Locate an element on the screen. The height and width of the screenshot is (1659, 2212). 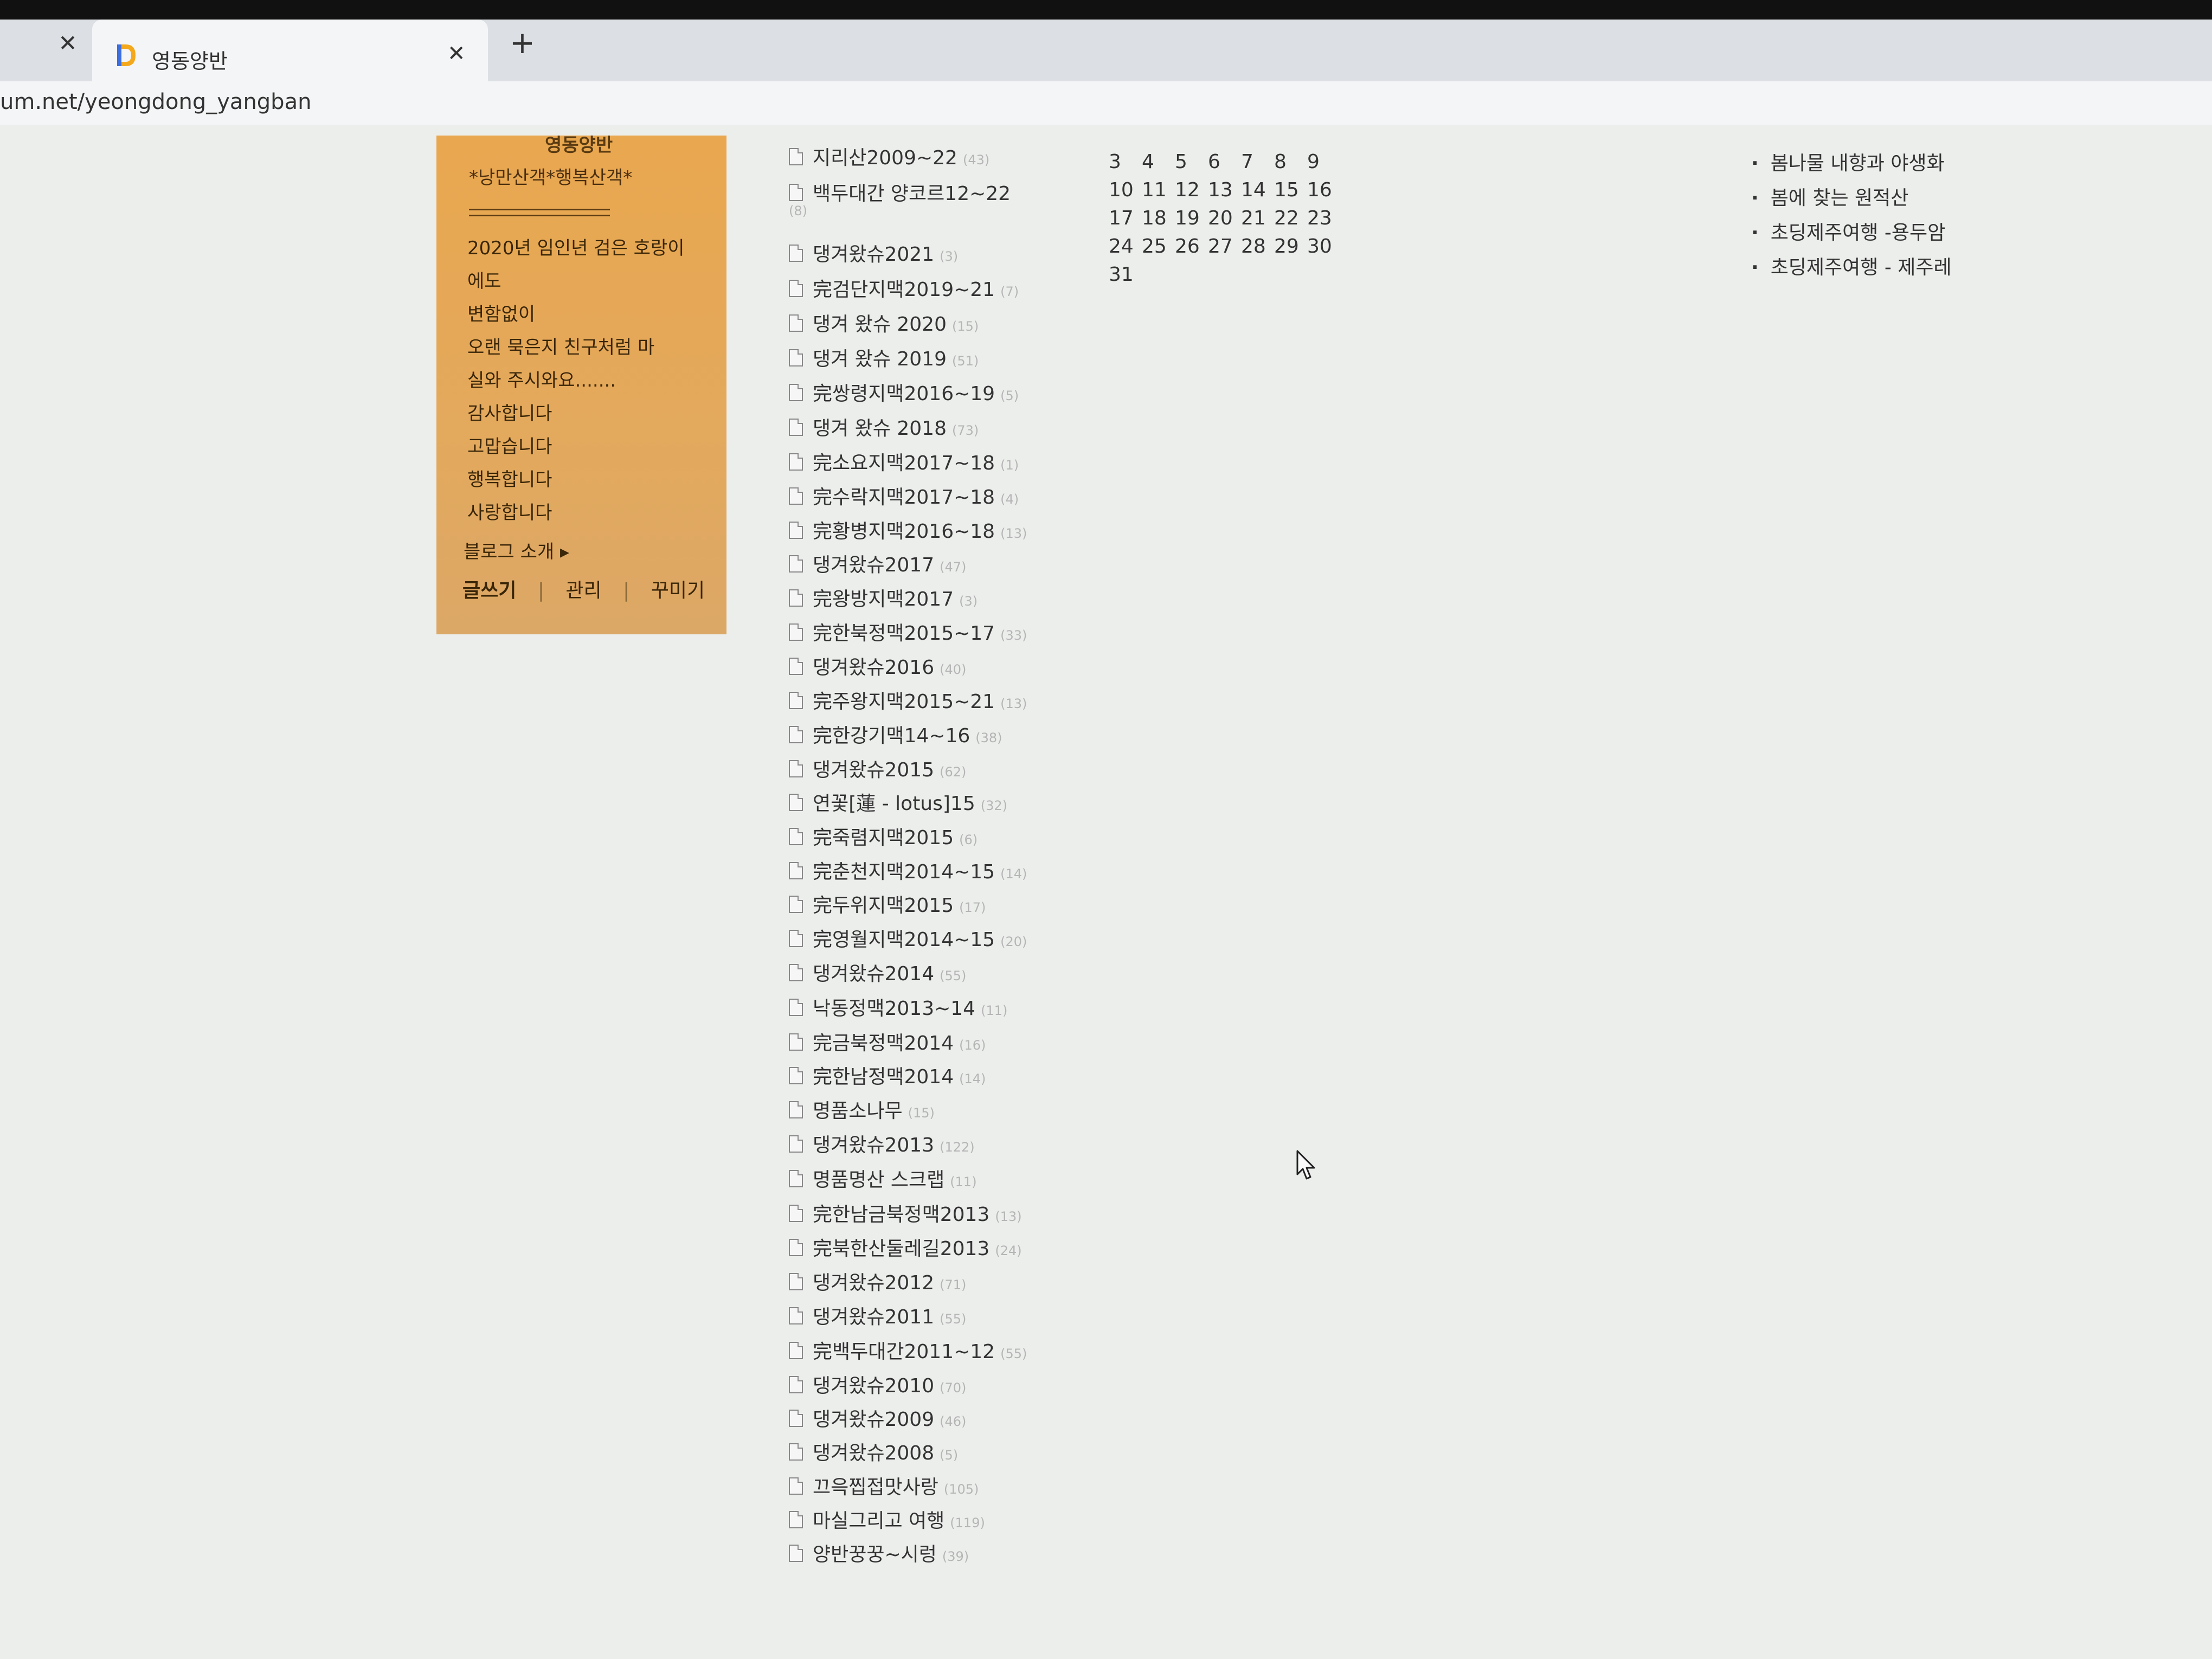
category-item: 完왕방지맥2017 (3) is located at coordinates (1006, 598).